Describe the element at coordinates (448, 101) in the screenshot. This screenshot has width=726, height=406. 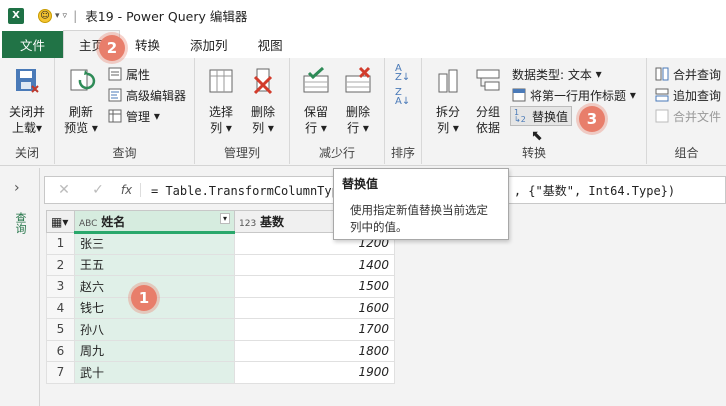
I see `split-column-button: 拆分 列 ▾` at that location.